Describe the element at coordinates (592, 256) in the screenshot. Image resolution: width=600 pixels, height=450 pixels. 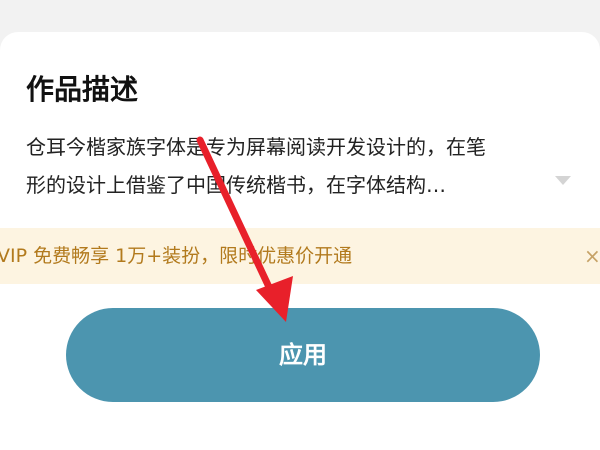
I see `close-icon: ×` at that location.